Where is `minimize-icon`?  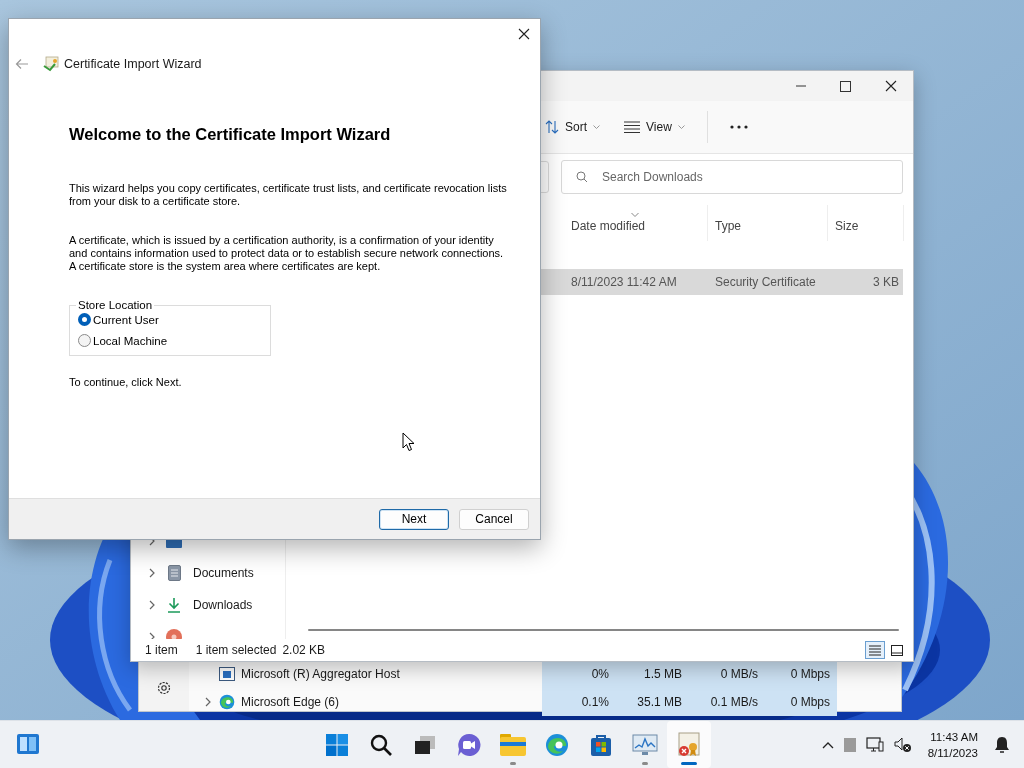
minimize-icon is located at coordinates (800, 86).